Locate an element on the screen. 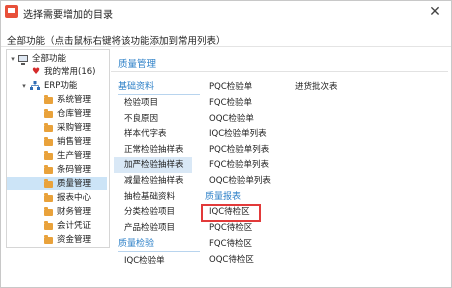  tree-node-sales: 销售管理 is located at coordinates (58, 142).